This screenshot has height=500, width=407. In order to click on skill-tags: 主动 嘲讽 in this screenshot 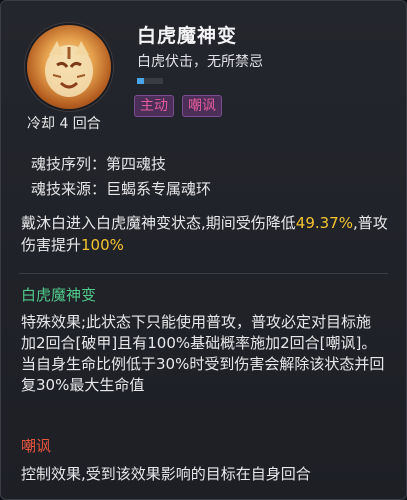, I will do `click(178, 106)`.